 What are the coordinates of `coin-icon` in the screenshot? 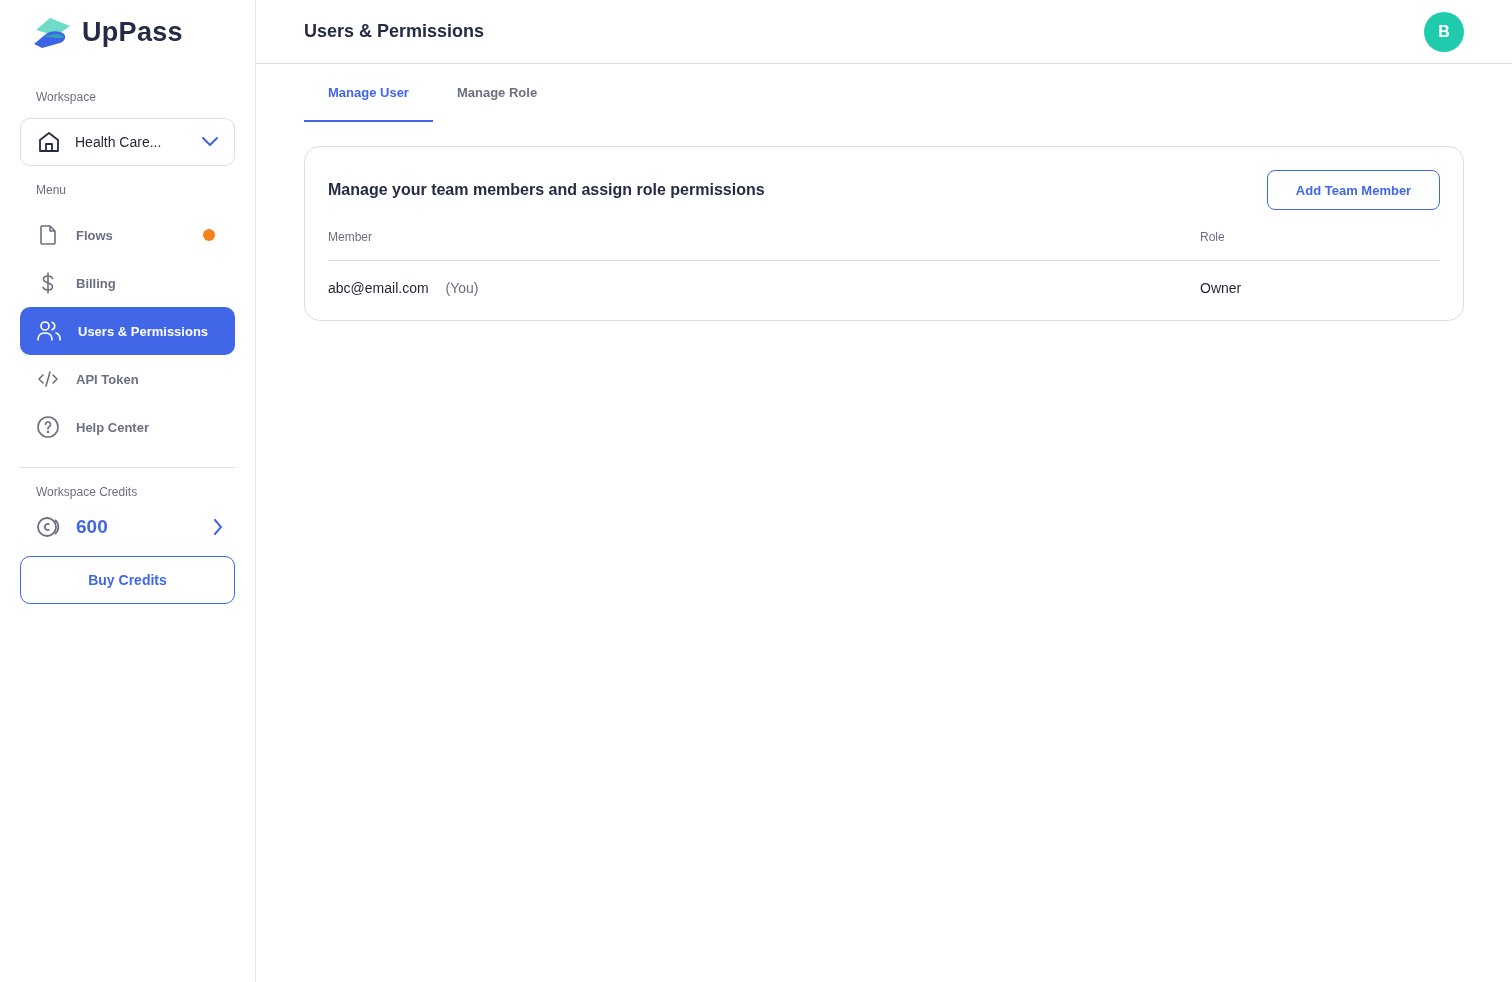 It's located at (48, 527).